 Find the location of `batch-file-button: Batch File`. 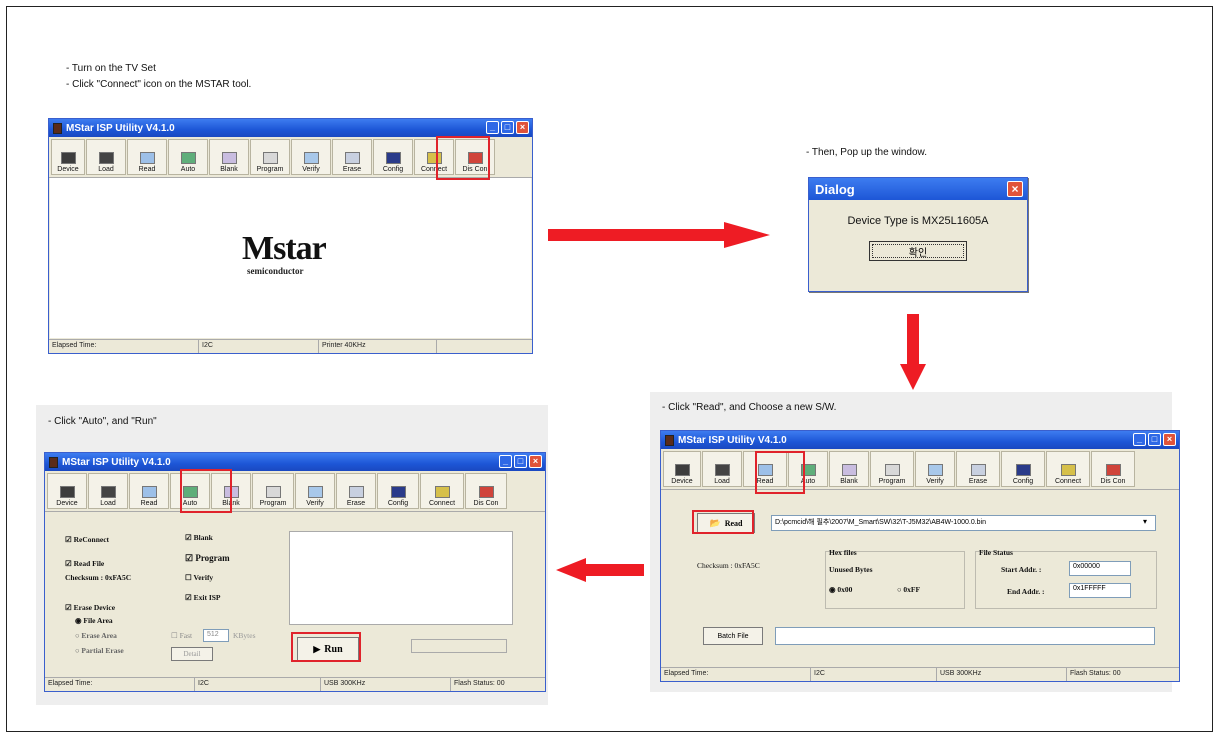

batch-file-button: Batch File is located at coordinates (733, 636).